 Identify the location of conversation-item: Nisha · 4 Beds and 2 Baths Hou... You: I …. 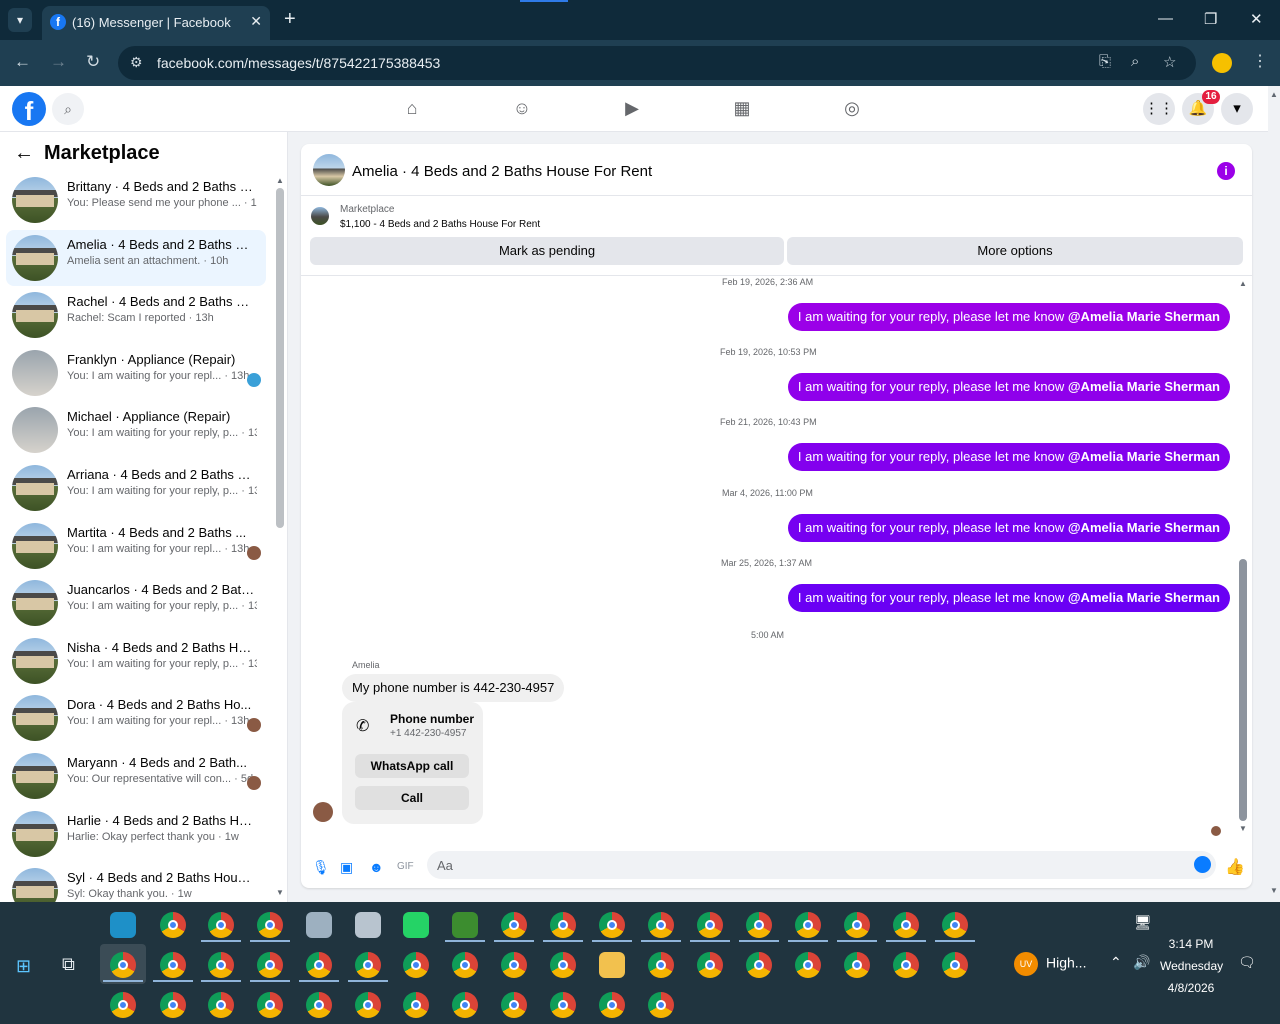
(136, 661).